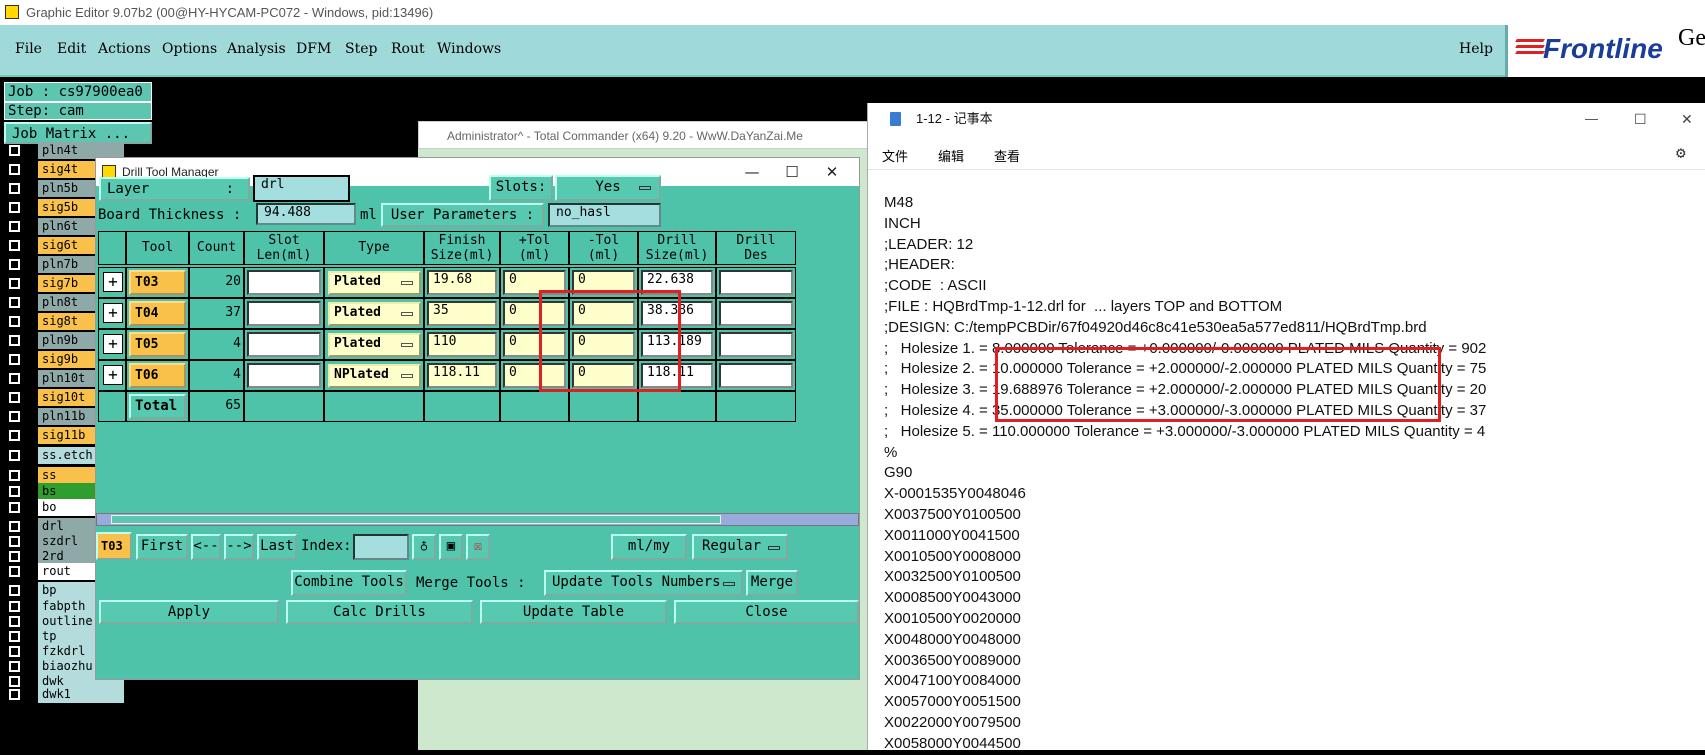  What do you see at coordinates (1476, 49) in the screenshot?
I see `menu-help: Help` at bounding box center [1476, 49].